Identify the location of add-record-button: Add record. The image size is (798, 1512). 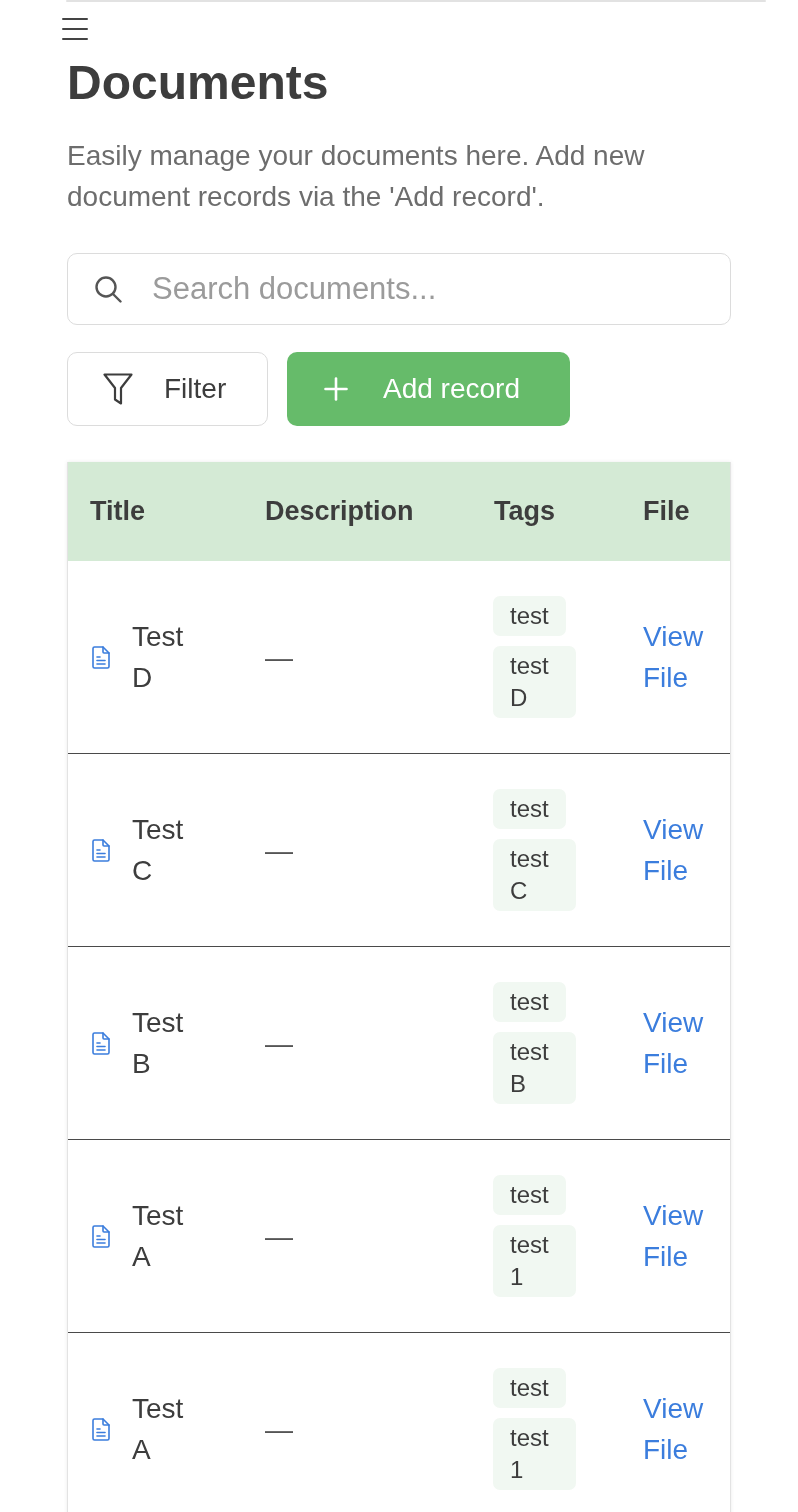
(428, 389).